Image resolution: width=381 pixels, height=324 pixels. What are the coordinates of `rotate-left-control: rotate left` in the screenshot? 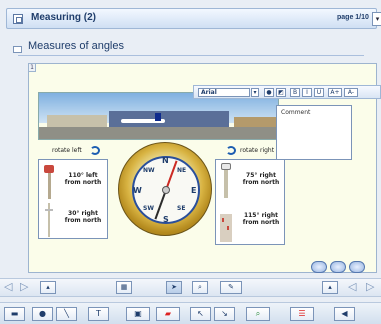 It's located at (76, 150).